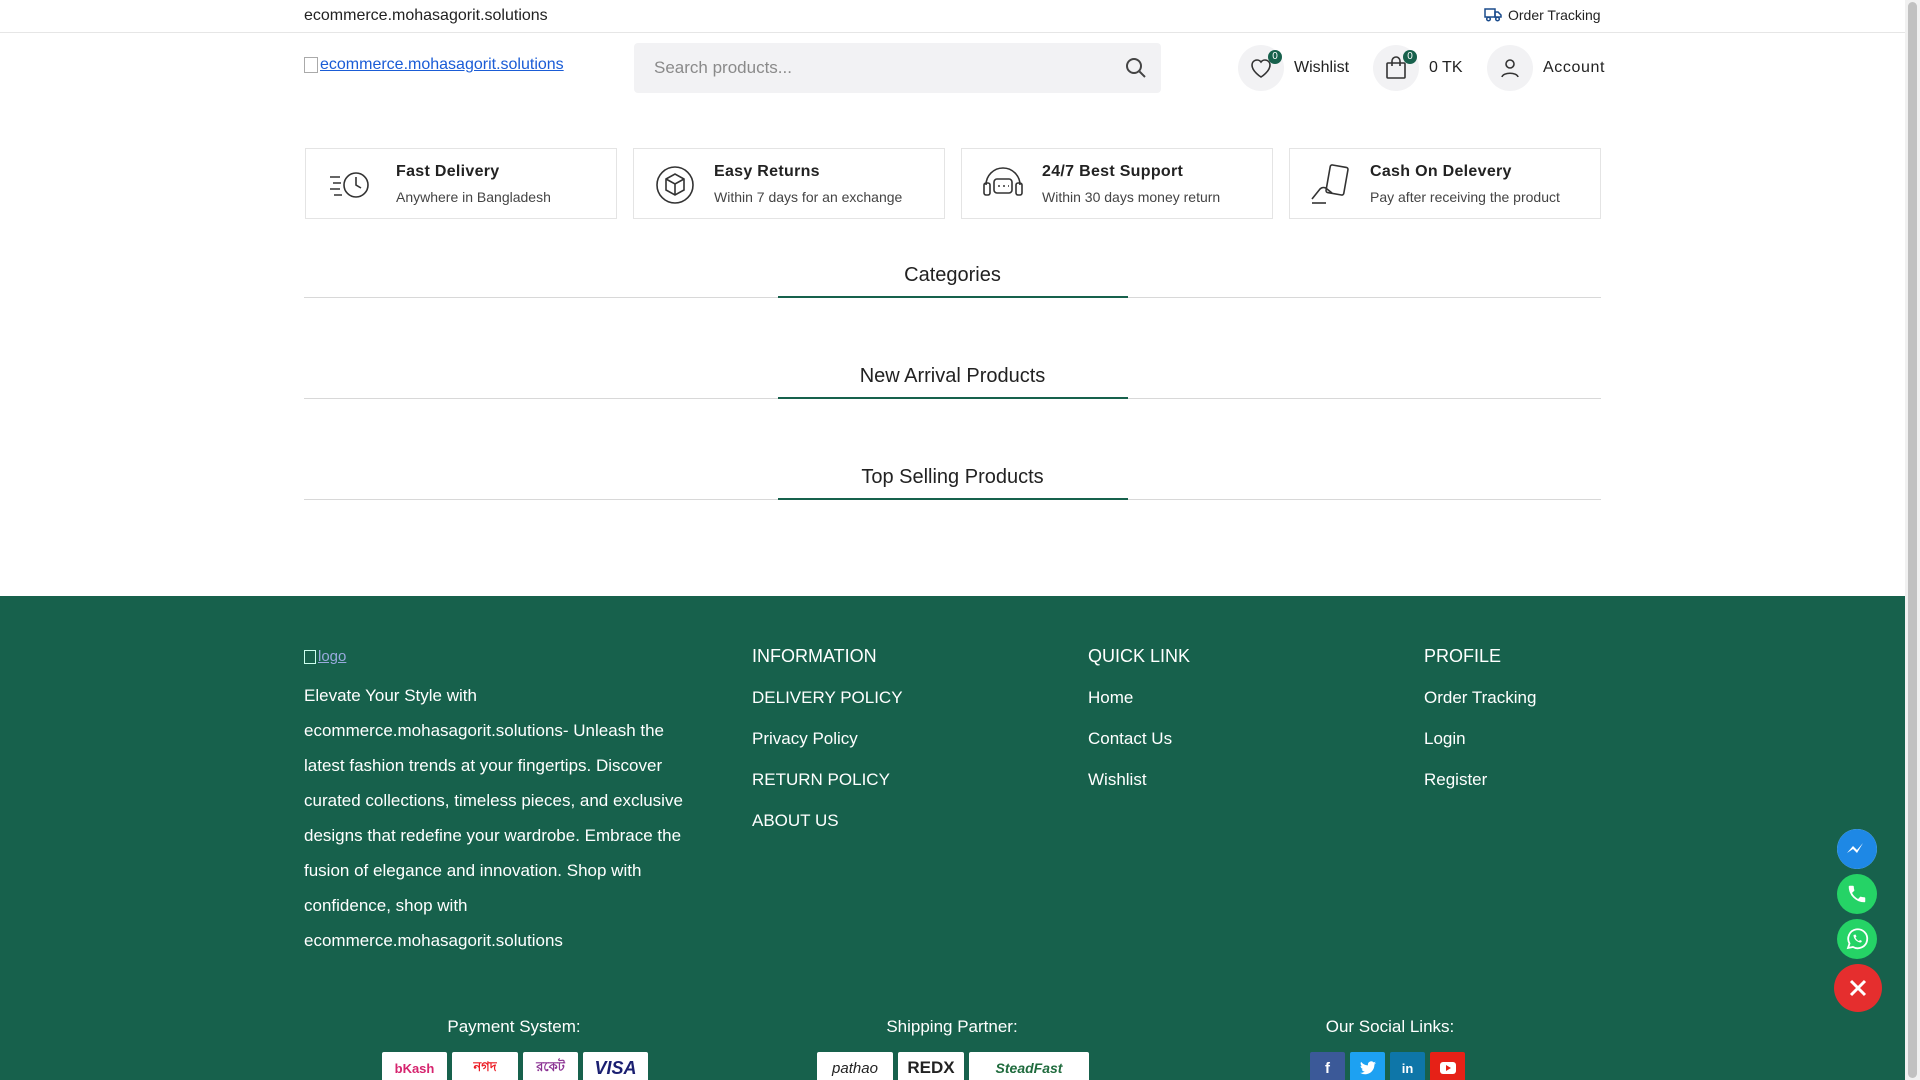  Describe the element at coordinates (1139, 656) in the screenshot. I see `footer-column-title: QUICK LINK` at that location.